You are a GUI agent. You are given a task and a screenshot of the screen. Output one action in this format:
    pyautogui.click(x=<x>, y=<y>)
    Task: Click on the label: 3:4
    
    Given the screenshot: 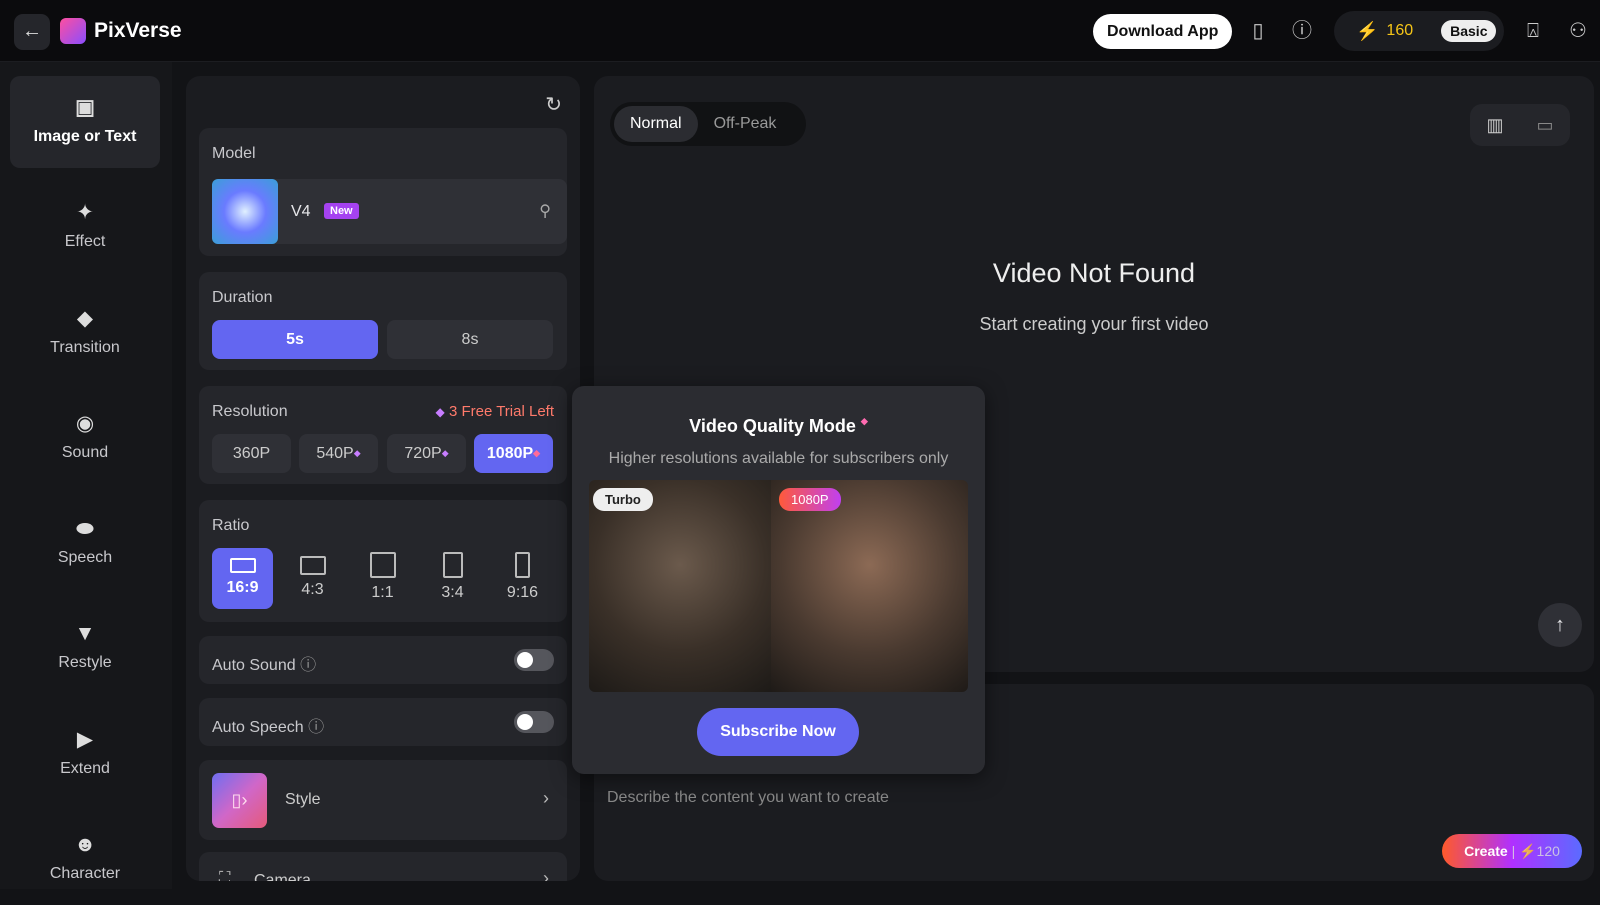 What is the action you would take?
    pyautogui.click(x=452, y=592)
    